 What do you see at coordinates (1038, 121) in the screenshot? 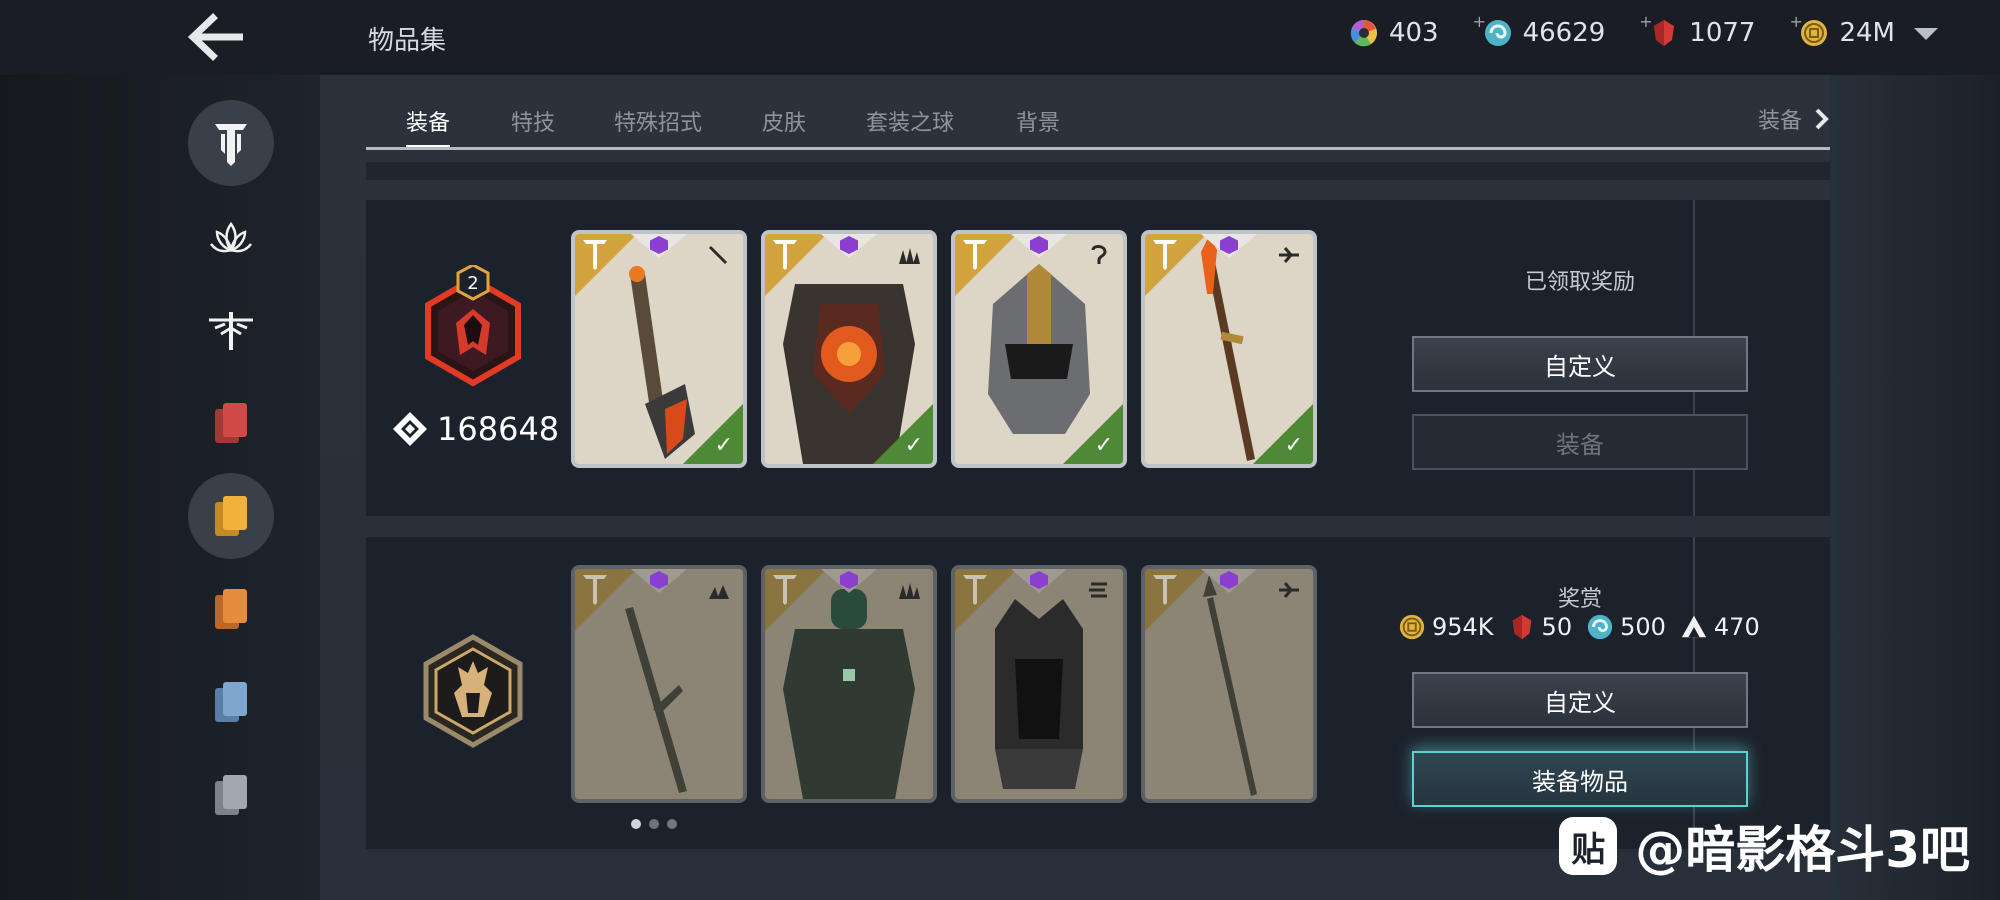
I see `tab-backgrounds: 背景` at bounding box center [1038, 121].